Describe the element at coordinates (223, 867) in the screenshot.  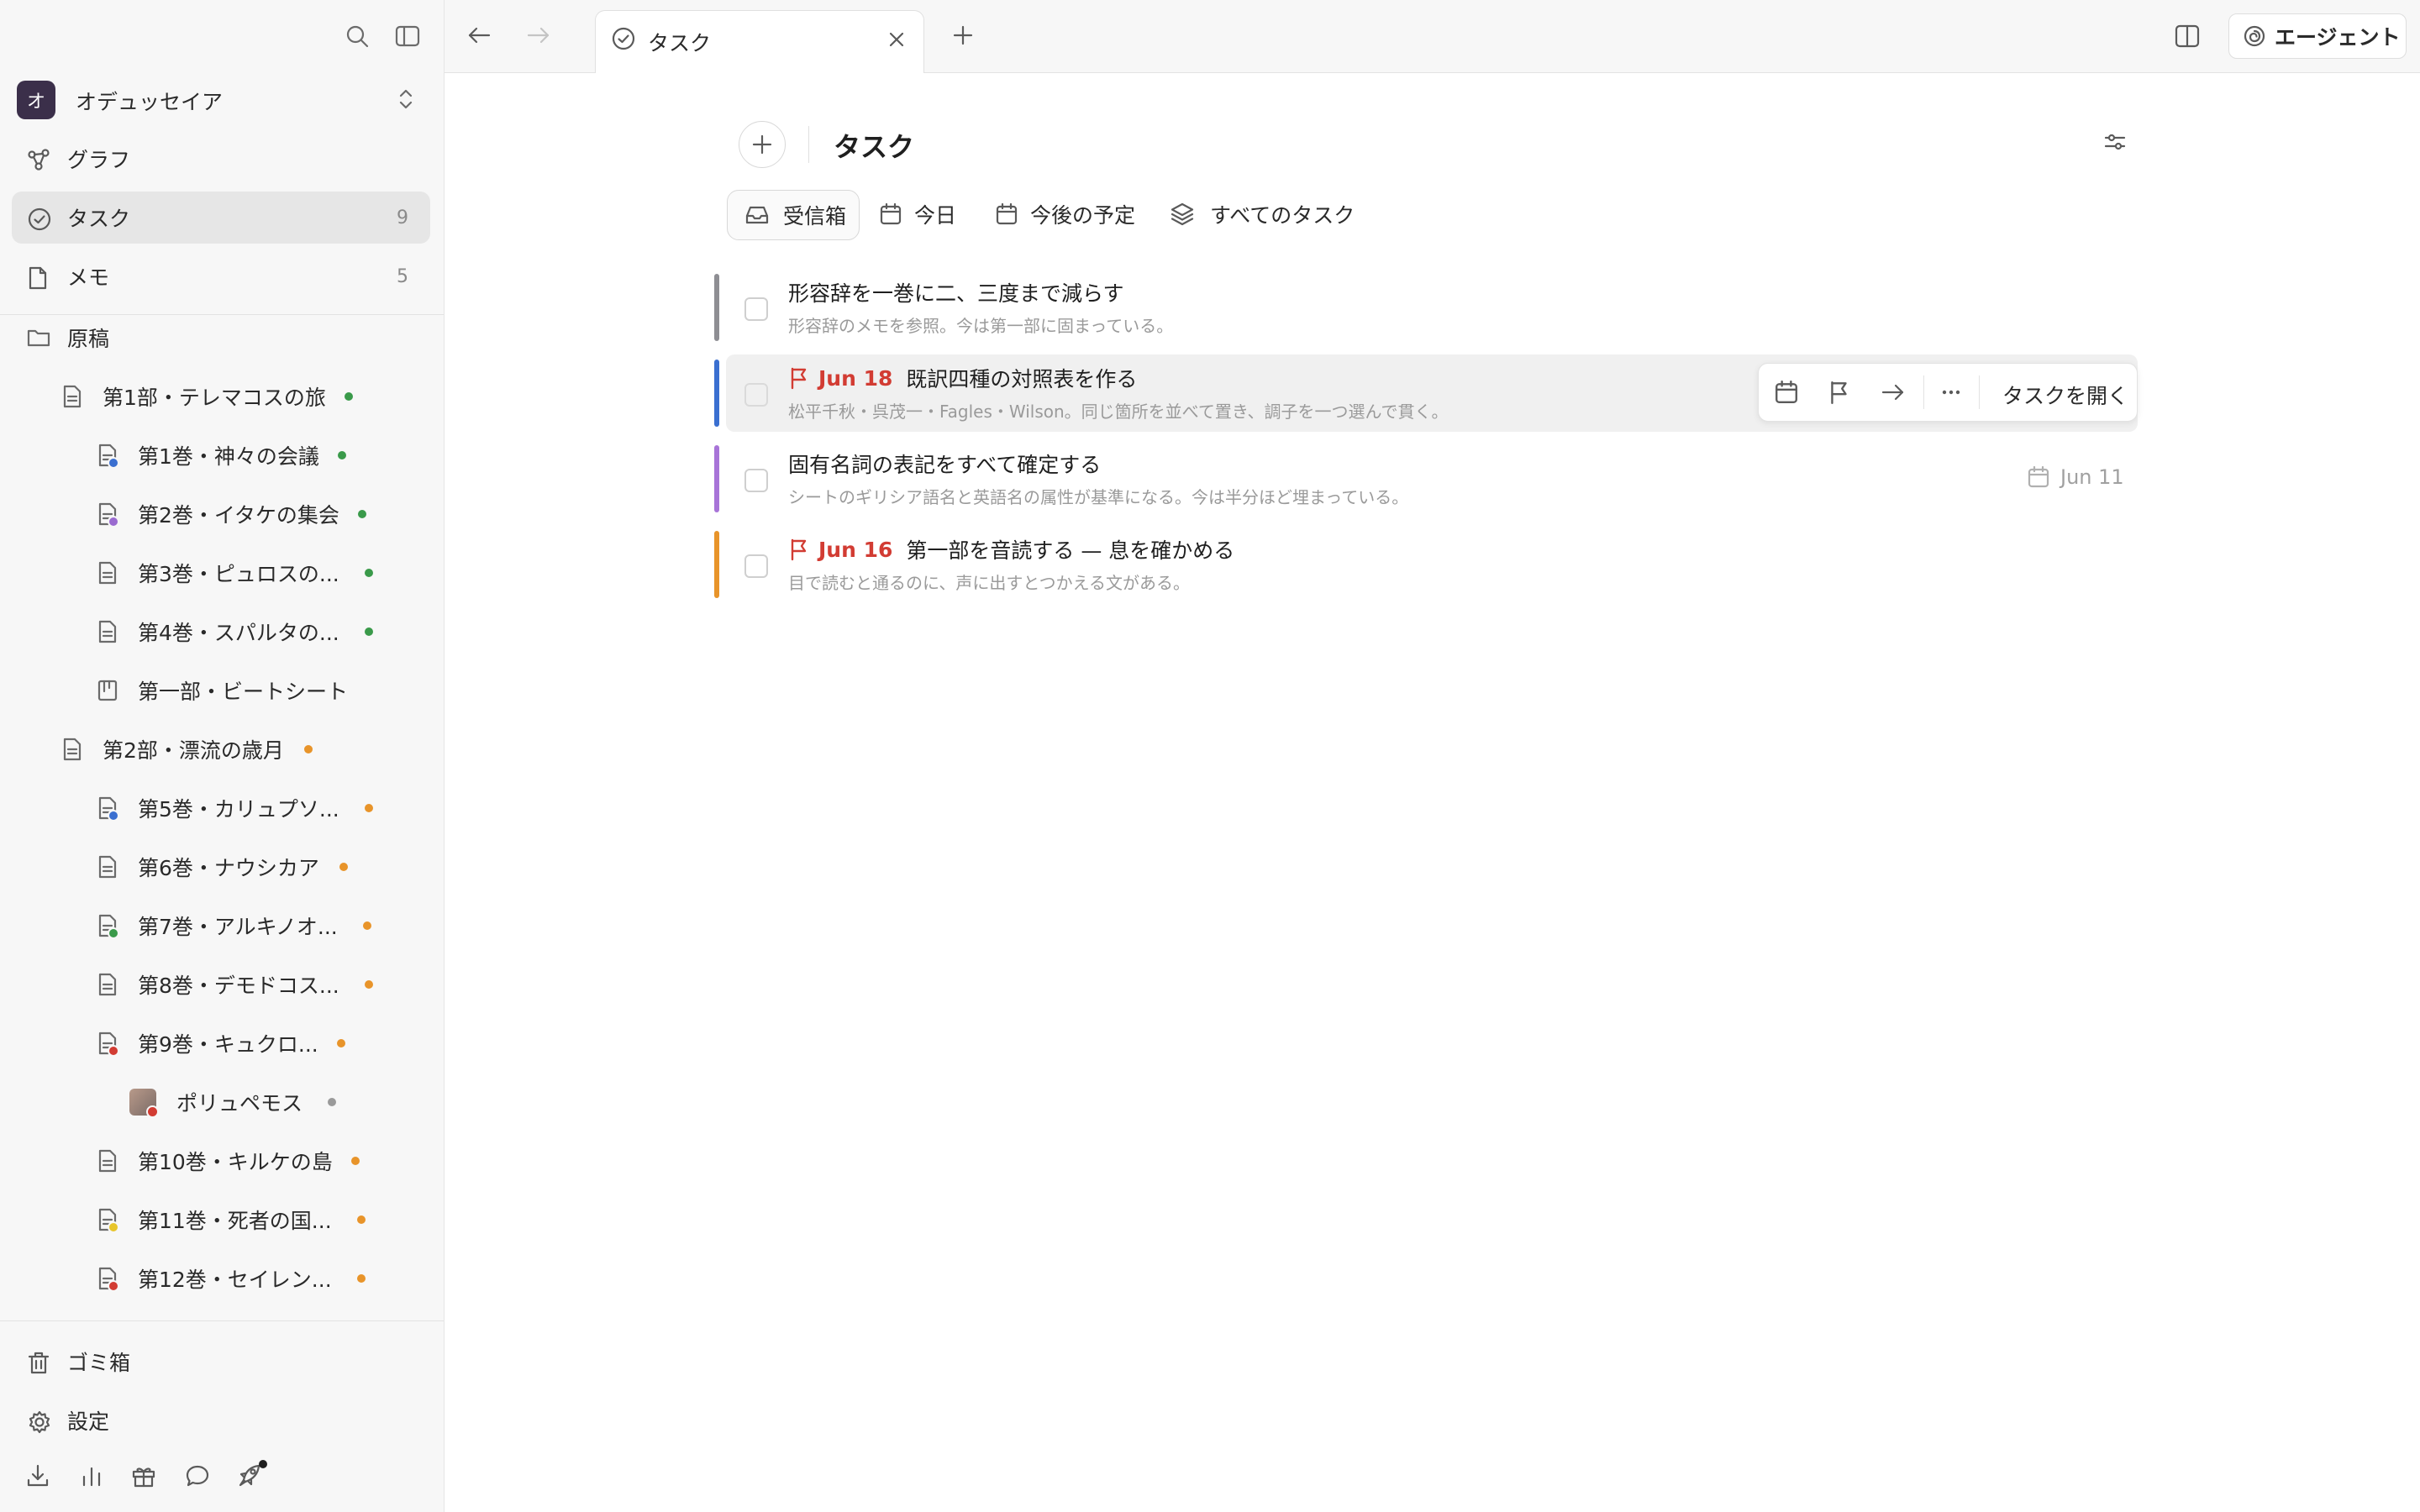
I see `tree-item: 第6巻・ナウシカア` at that location.